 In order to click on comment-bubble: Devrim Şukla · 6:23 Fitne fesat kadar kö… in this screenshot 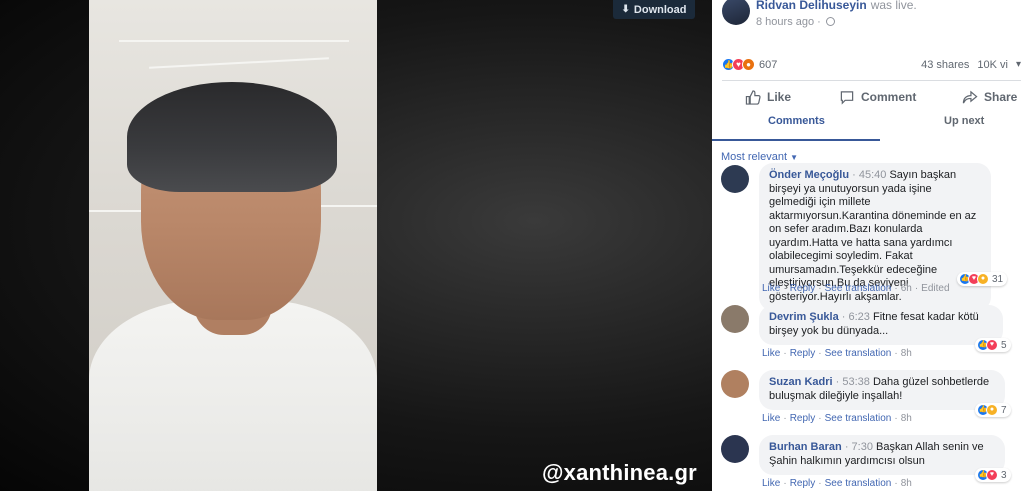, I will do `click(881, 325)`.